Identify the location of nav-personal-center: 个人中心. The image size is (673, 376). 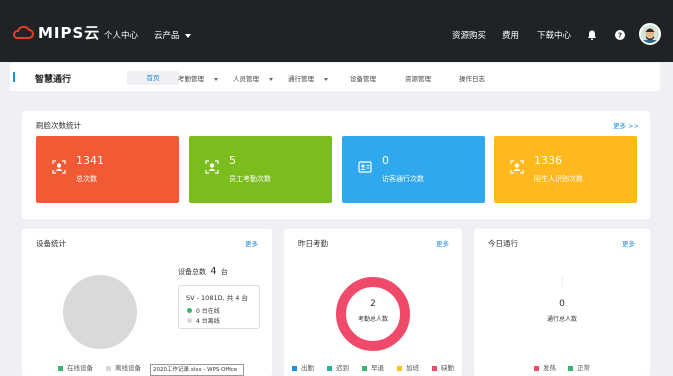
(121, 35).